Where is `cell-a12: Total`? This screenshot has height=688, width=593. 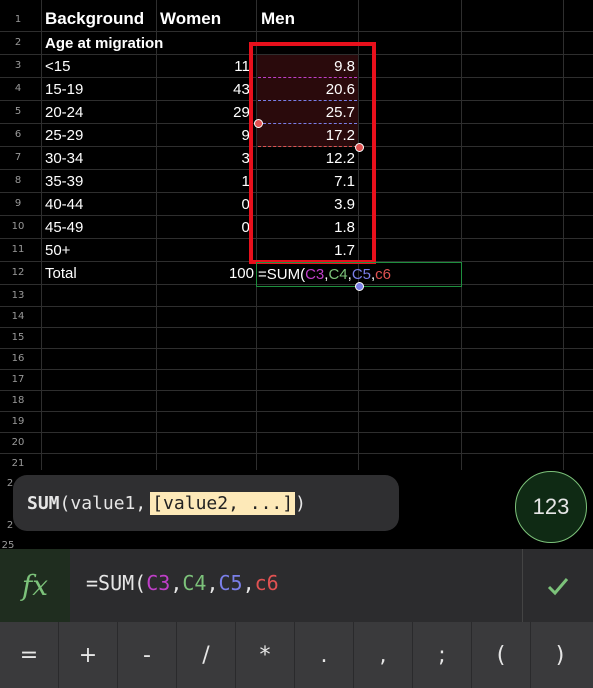
cell-a12: Total is located at coordinates (61, 273).